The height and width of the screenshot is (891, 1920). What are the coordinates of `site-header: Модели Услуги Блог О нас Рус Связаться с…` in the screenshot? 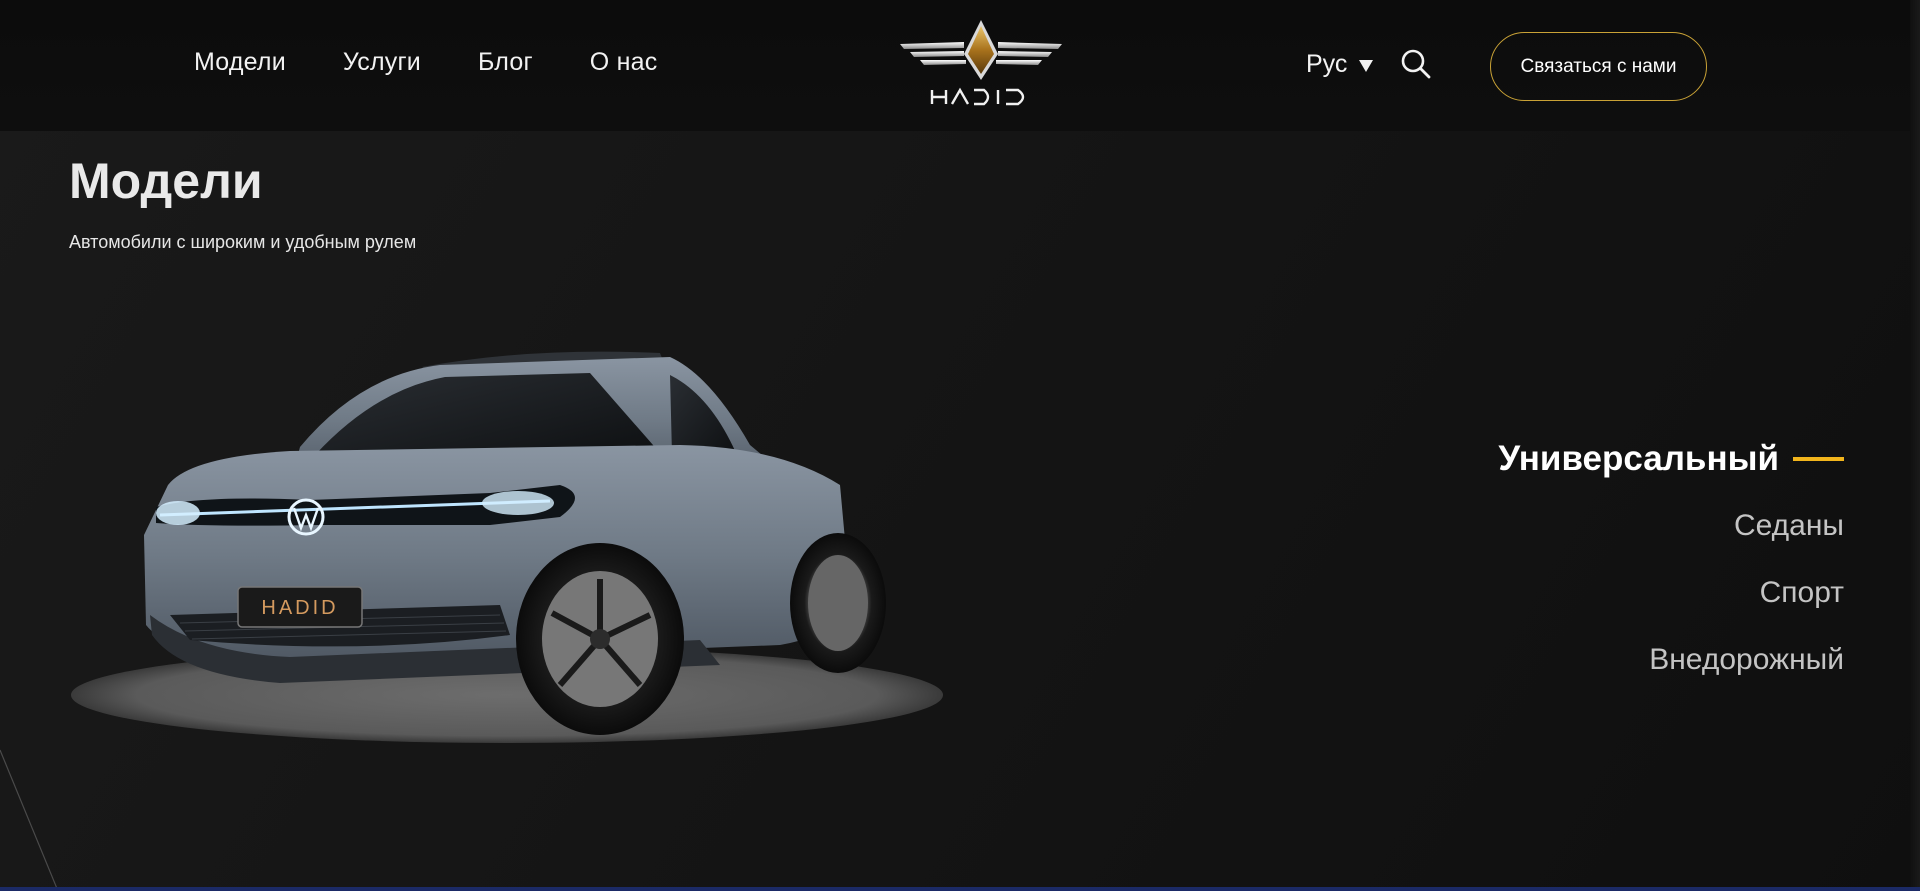 It's located at (960, 65).